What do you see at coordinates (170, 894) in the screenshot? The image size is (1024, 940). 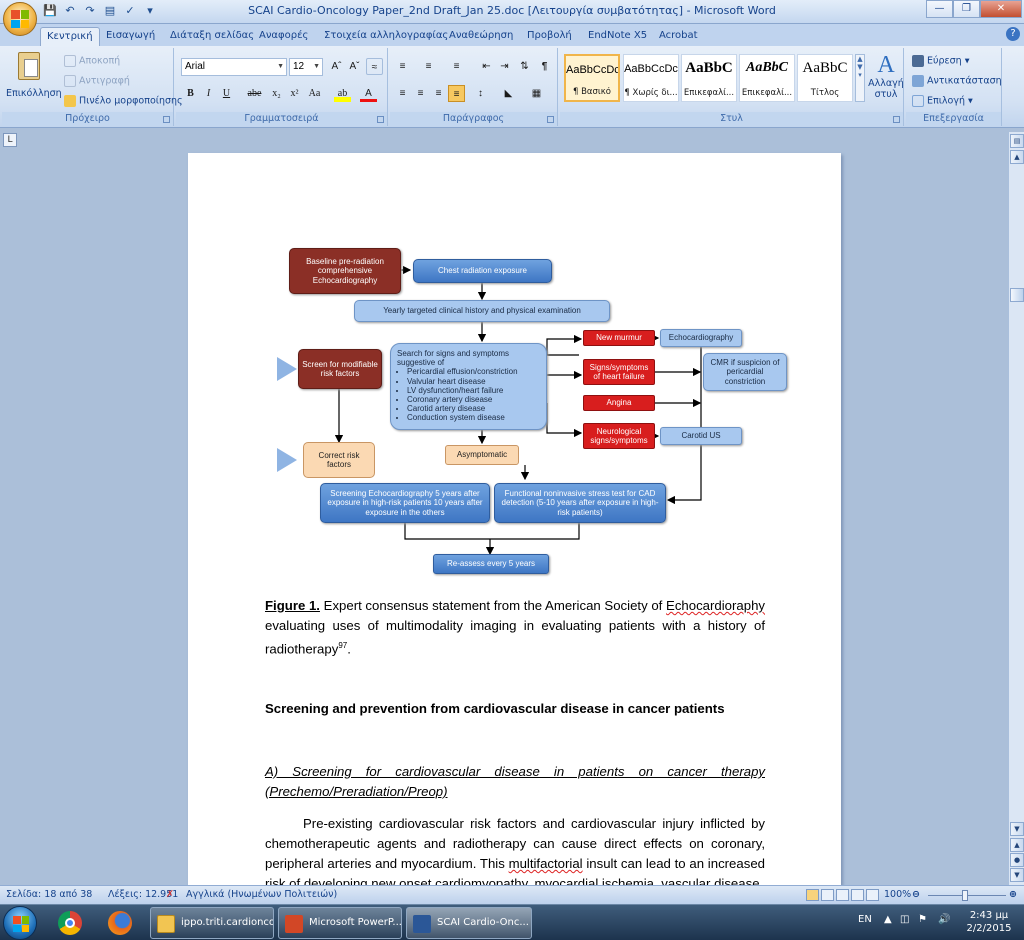 I see `proofing-icon: ✗` at bounding box center [170, 894].